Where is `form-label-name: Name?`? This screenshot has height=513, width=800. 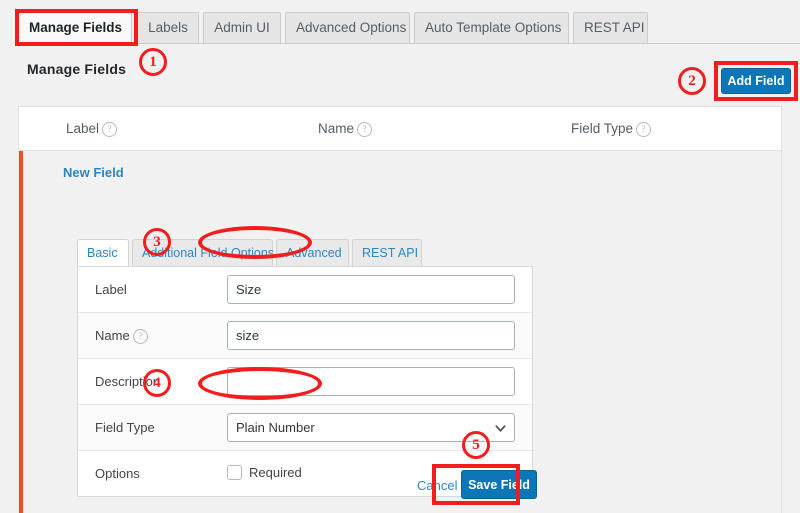
form-label-name: Name? is located at coordinates (121, 336).